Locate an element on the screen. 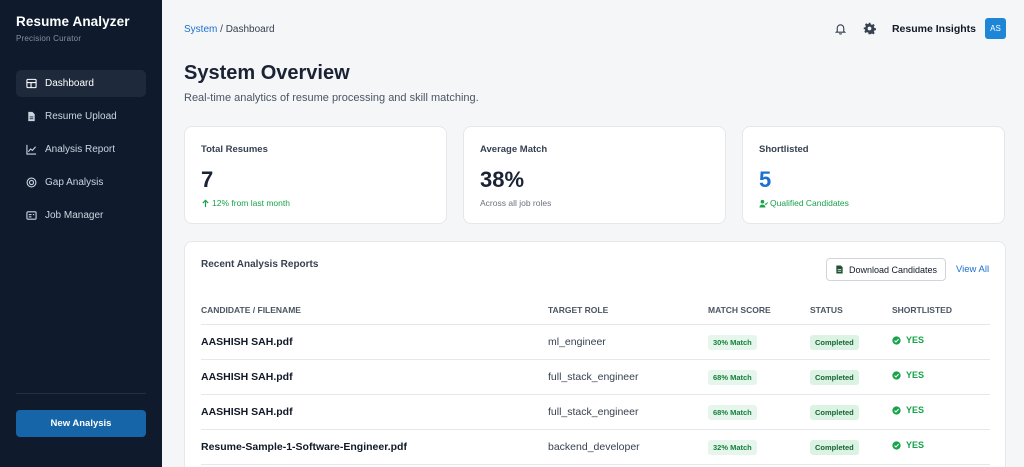 This screenshot has width=1024, height=467. arrow-up-icon is located at coordinates (205, 203).